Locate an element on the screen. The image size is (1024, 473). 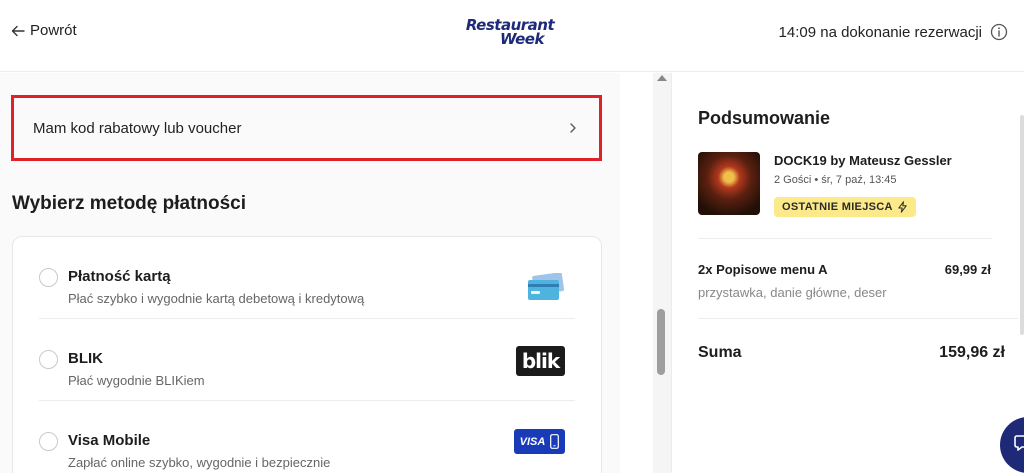
radio-blik is located at coordinates (48, 359).